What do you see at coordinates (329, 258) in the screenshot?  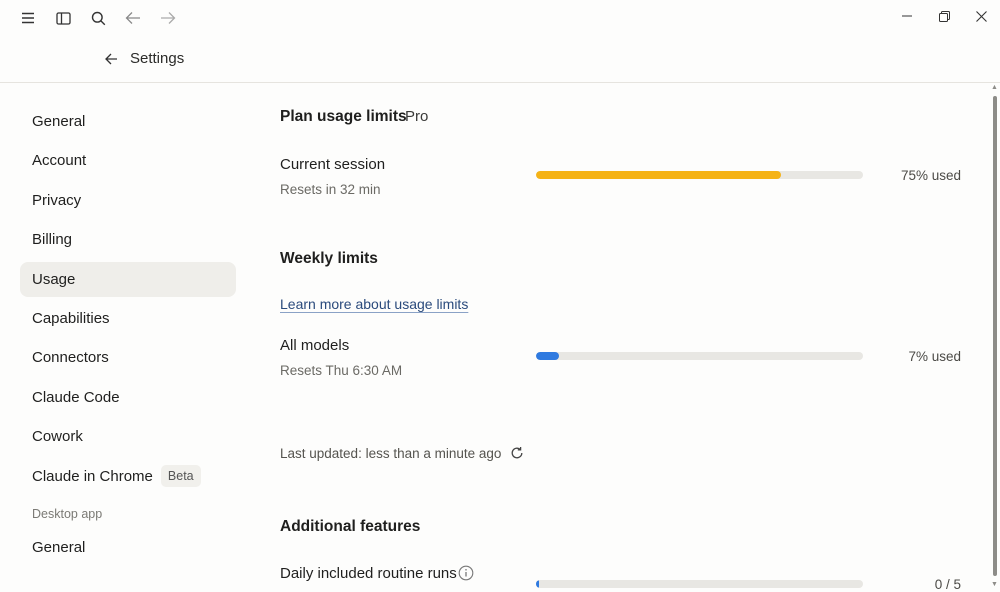 I see `weekly-limits-heading: Weekly limits` at bounding box center [329, 258].